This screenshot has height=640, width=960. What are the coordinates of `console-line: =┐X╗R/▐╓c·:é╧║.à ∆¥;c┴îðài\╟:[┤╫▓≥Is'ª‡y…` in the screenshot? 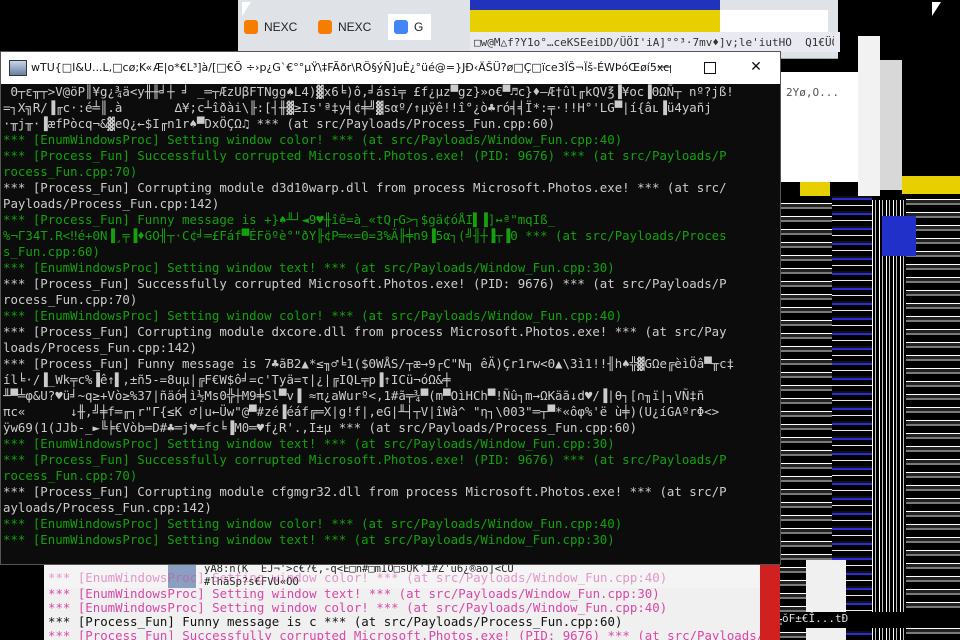 It's located at (357, 107).